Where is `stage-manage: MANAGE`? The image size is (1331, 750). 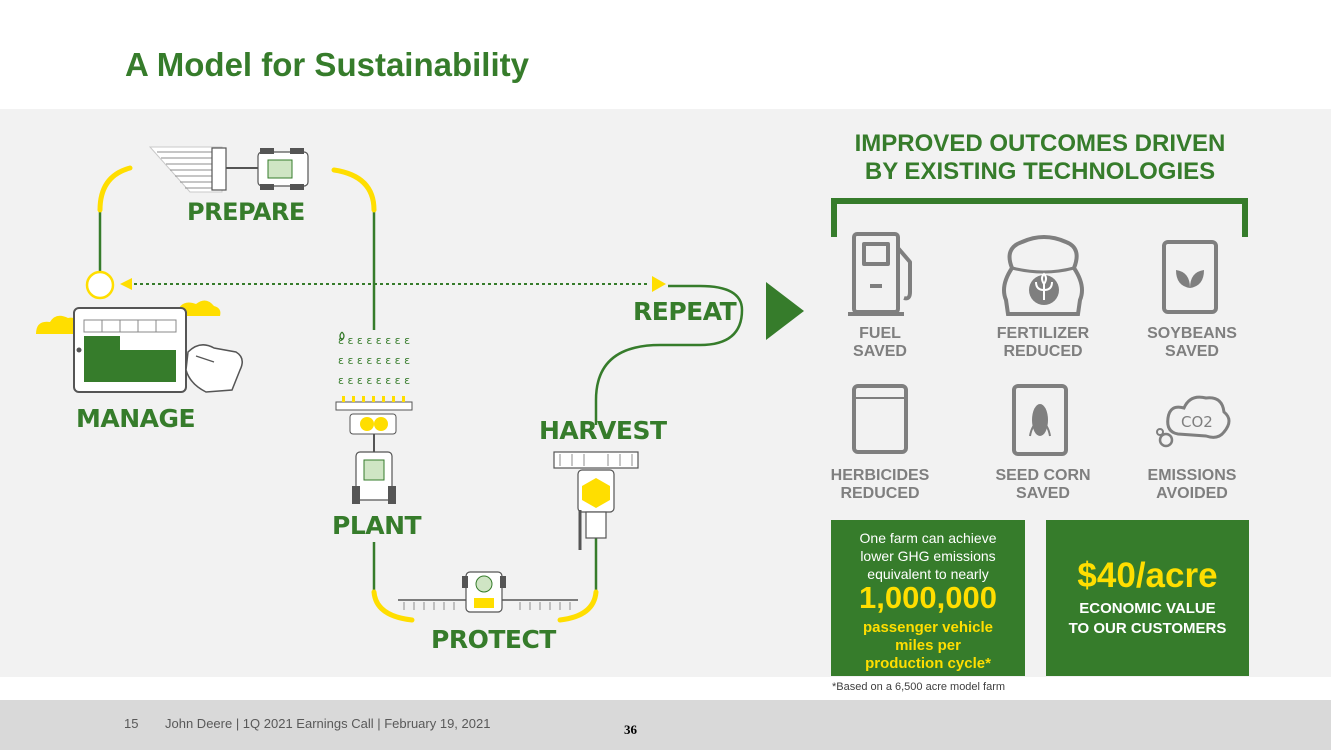
stage-manage: MANAGE is located at coordinates (136, 418).